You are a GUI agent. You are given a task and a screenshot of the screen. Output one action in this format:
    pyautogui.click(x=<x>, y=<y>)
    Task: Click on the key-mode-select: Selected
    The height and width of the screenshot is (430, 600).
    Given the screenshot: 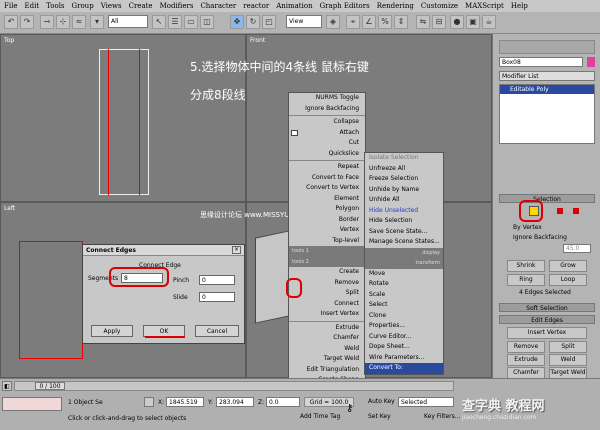 What is the action you would take?
    pyautogui.click(x=426, y=402)
    